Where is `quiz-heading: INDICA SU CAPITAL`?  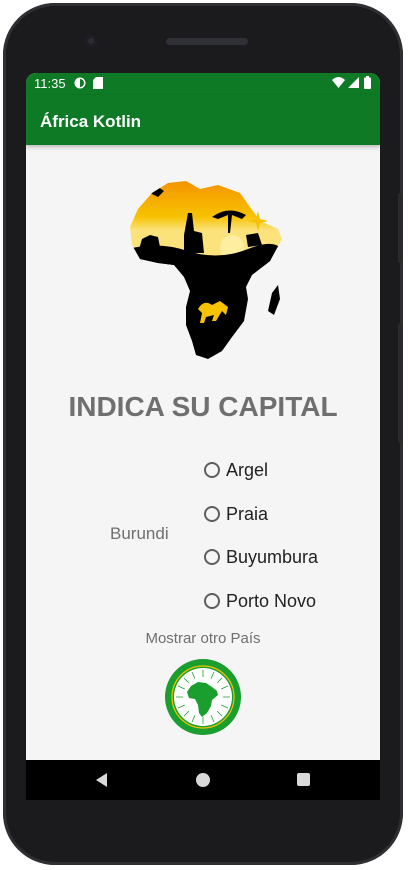
quiz-heading: INDICA SU CAPITAL is located at coordinates (203, 406).